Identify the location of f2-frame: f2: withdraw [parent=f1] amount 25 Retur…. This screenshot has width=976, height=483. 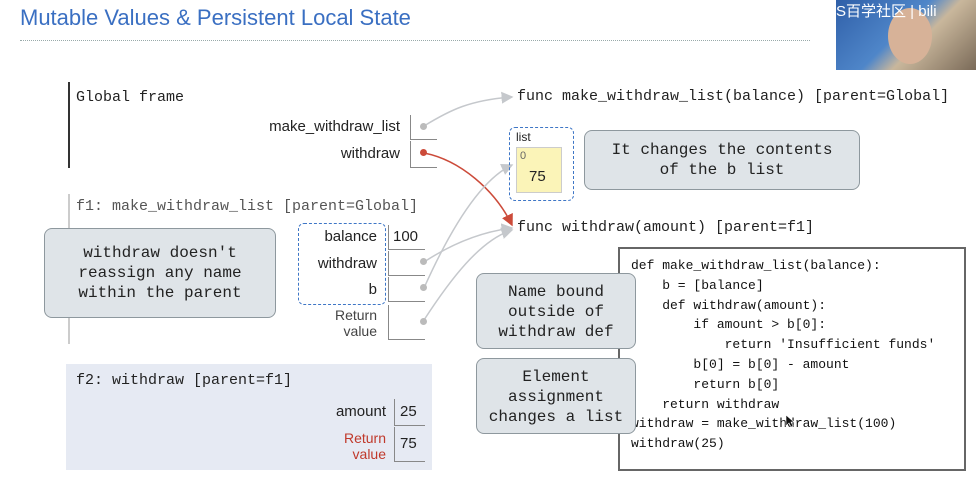
(249, 417).